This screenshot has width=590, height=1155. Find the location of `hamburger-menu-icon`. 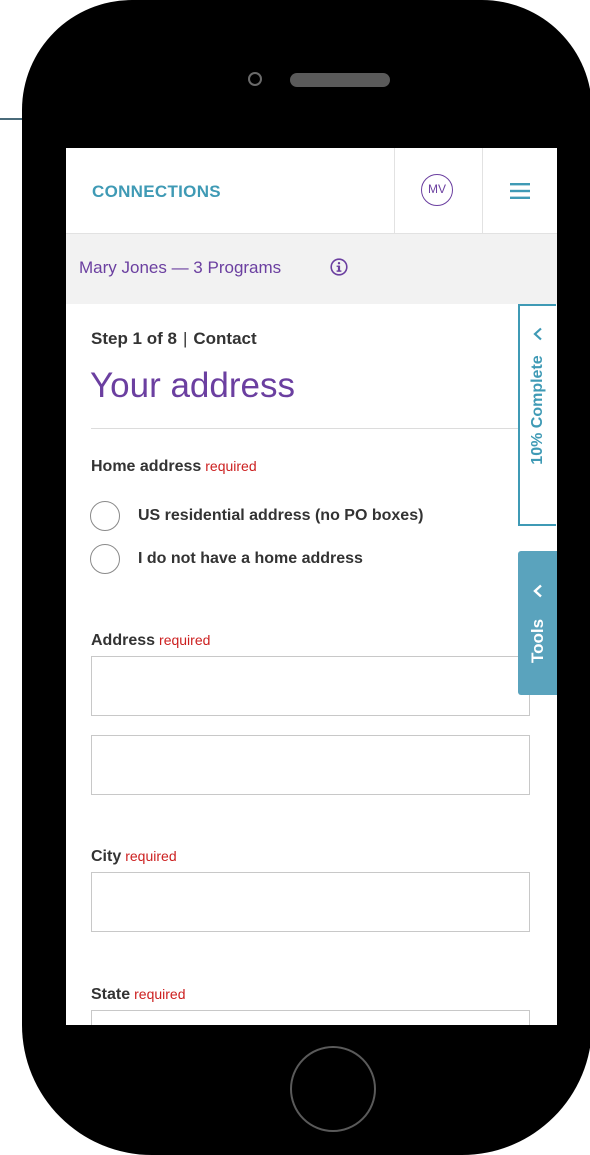

hamburger-menu-icon is located at coordinates (520, 191).